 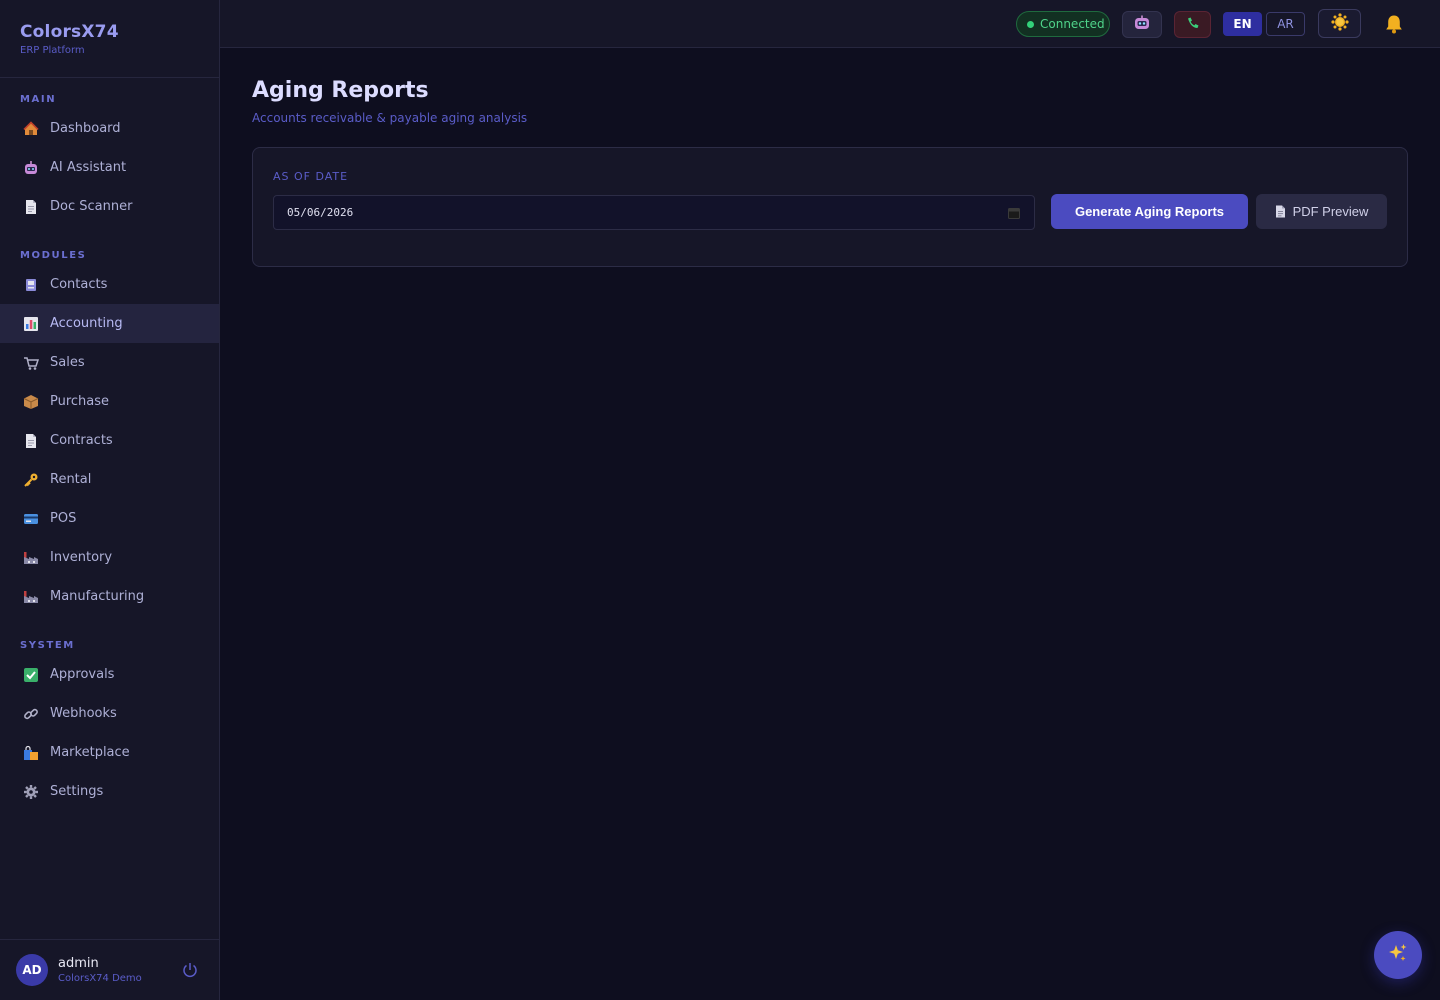 I want to click on connection-status-text: Connected, so click(x=1072, y=24).